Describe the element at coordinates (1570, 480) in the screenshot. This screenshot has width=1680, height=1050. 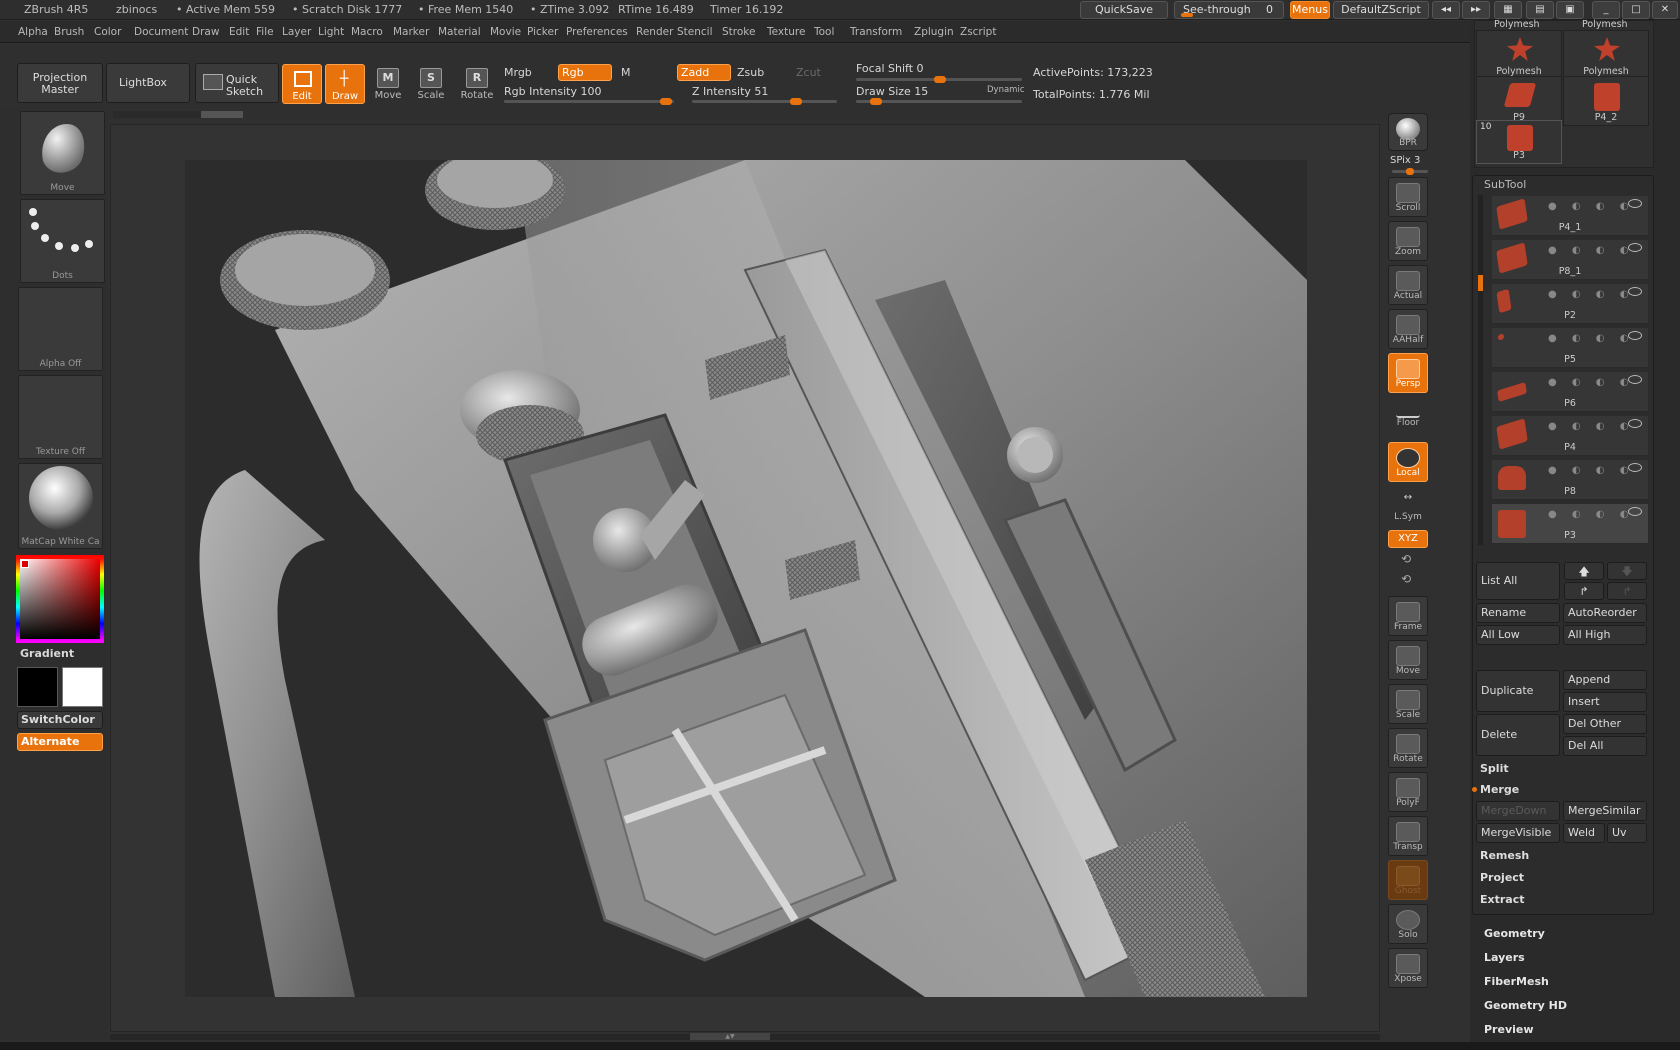
I see `subtool-item: ● ◐ ◐ ◐ P8` at that location.